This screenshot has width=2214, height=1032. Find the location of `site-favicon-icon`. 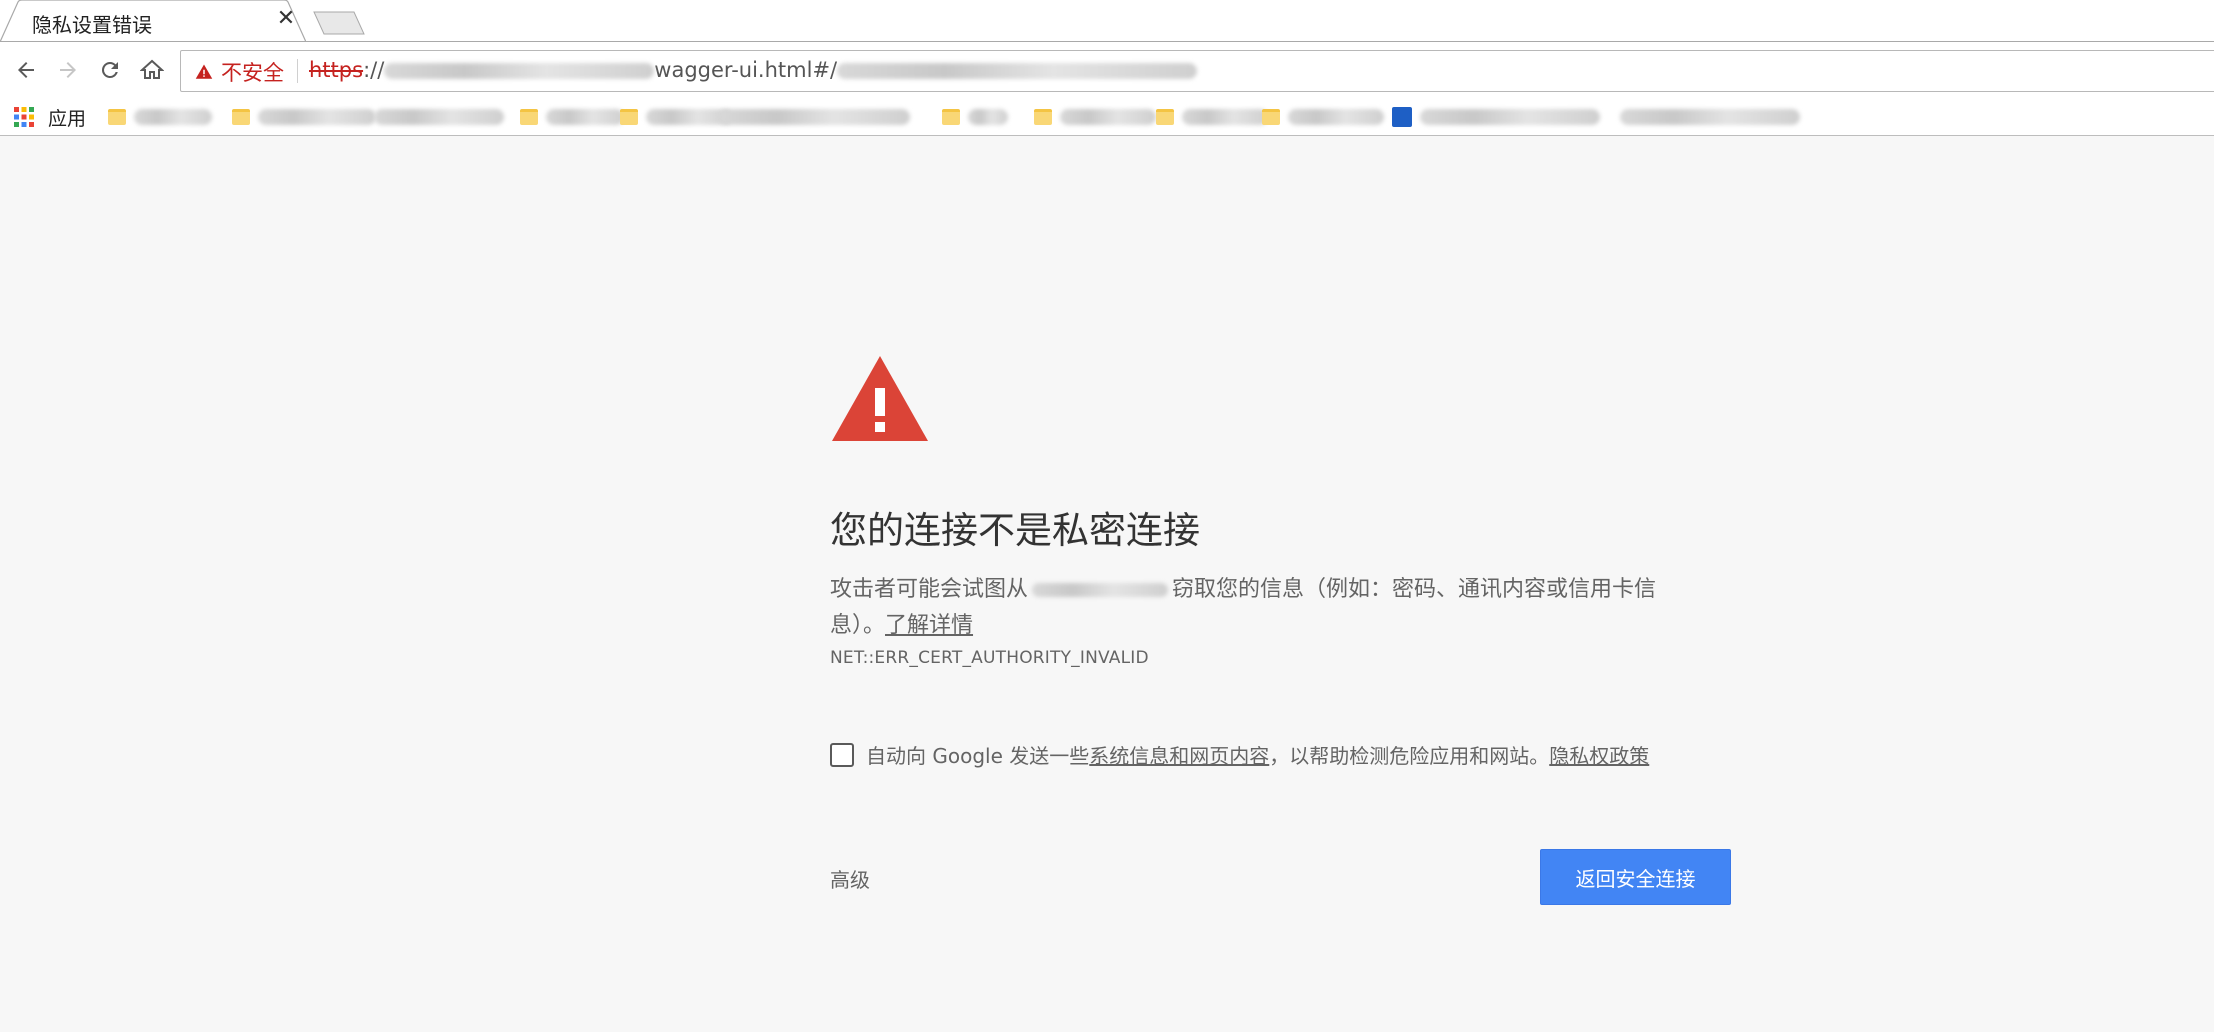

site-favicon-icon is located at coordinates (1402, 117).